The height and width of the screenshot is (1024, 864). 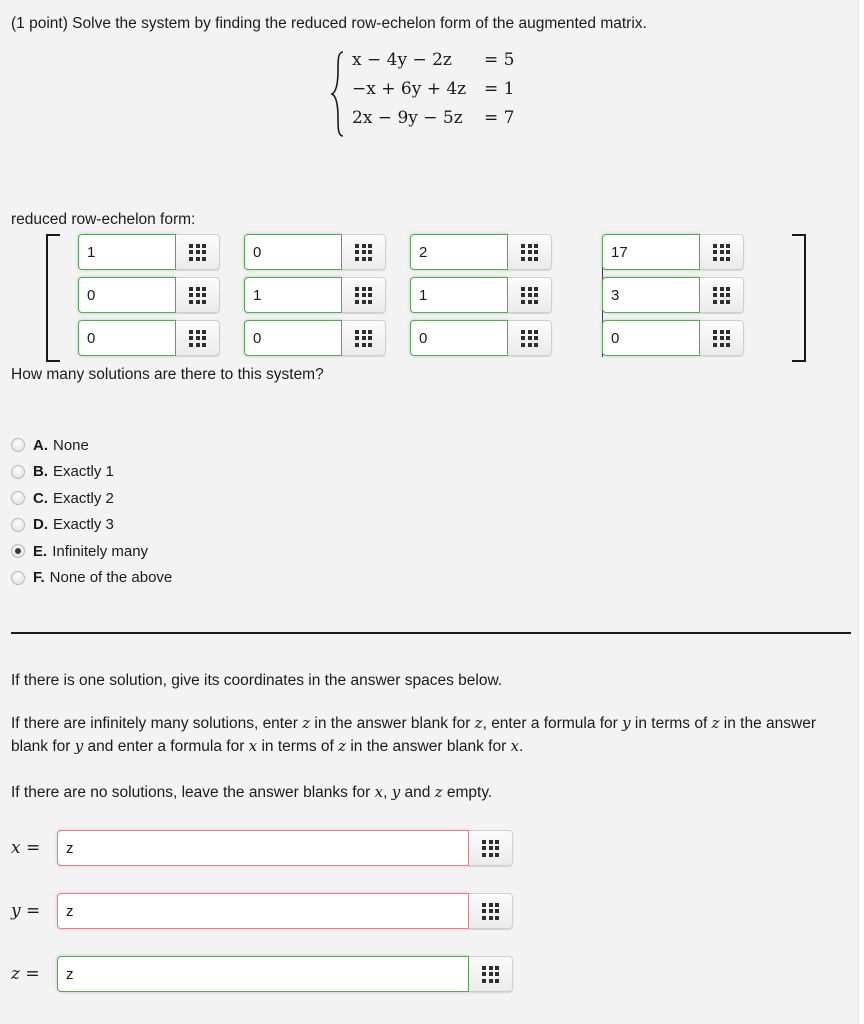 I want to click on matrix-input-r1c1: 1, so click(x=293, y=295).